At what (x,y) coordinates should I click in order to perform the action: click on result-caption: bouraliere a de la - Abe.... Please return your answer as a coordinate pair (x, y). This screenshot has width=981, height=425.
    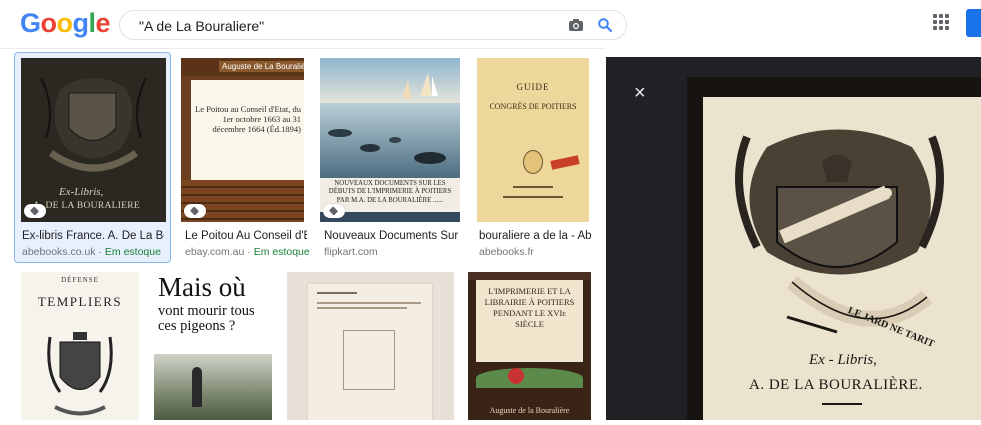
    Looking at the image, I should click on (535, 236).